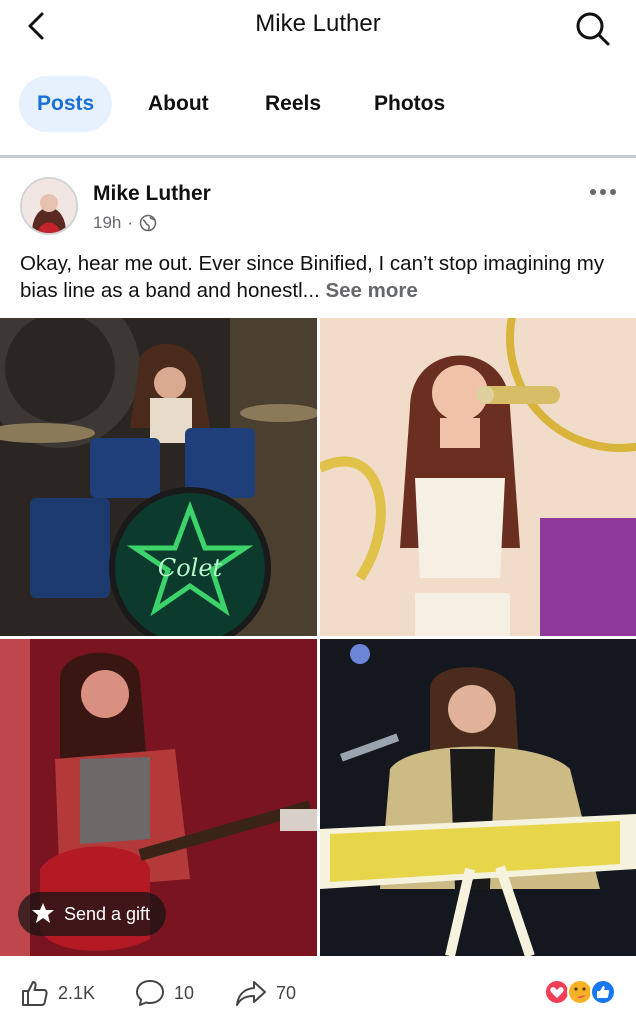 Image resolution: width=636 pixels, height=1024 pixels. Describe the element at coordinates (35, 993) in the screenshot. I see `thumbs-up-icon` at that location.